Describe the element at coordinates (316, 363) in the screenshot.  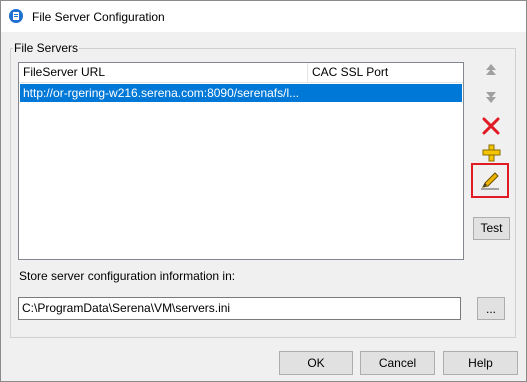
I see `ok-button: OK` at that location.